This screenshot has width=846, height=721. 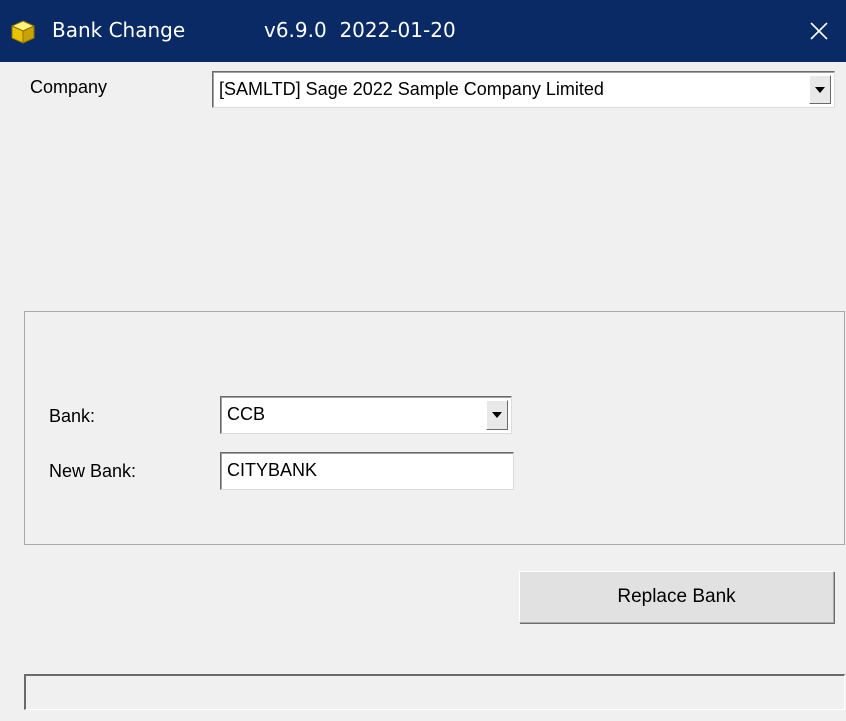 I want to click on close-button, so click(x=819, y=31).